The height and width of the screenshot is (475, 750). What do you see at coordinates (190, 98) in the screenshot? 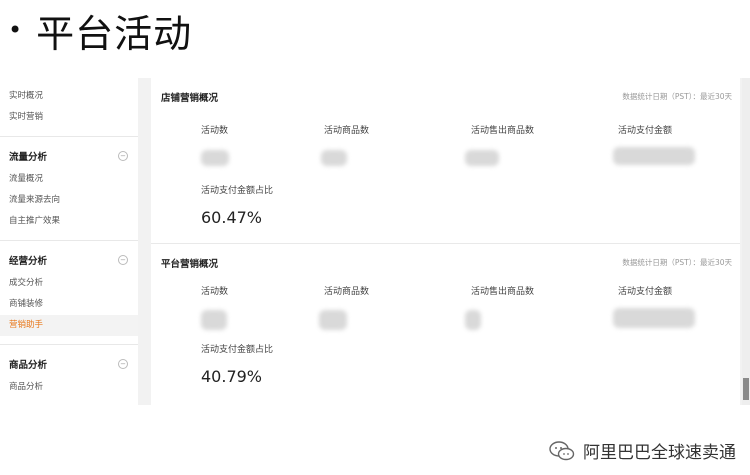
I see `panel-title: 店铺营销概况` at bounding box center [190, 98].